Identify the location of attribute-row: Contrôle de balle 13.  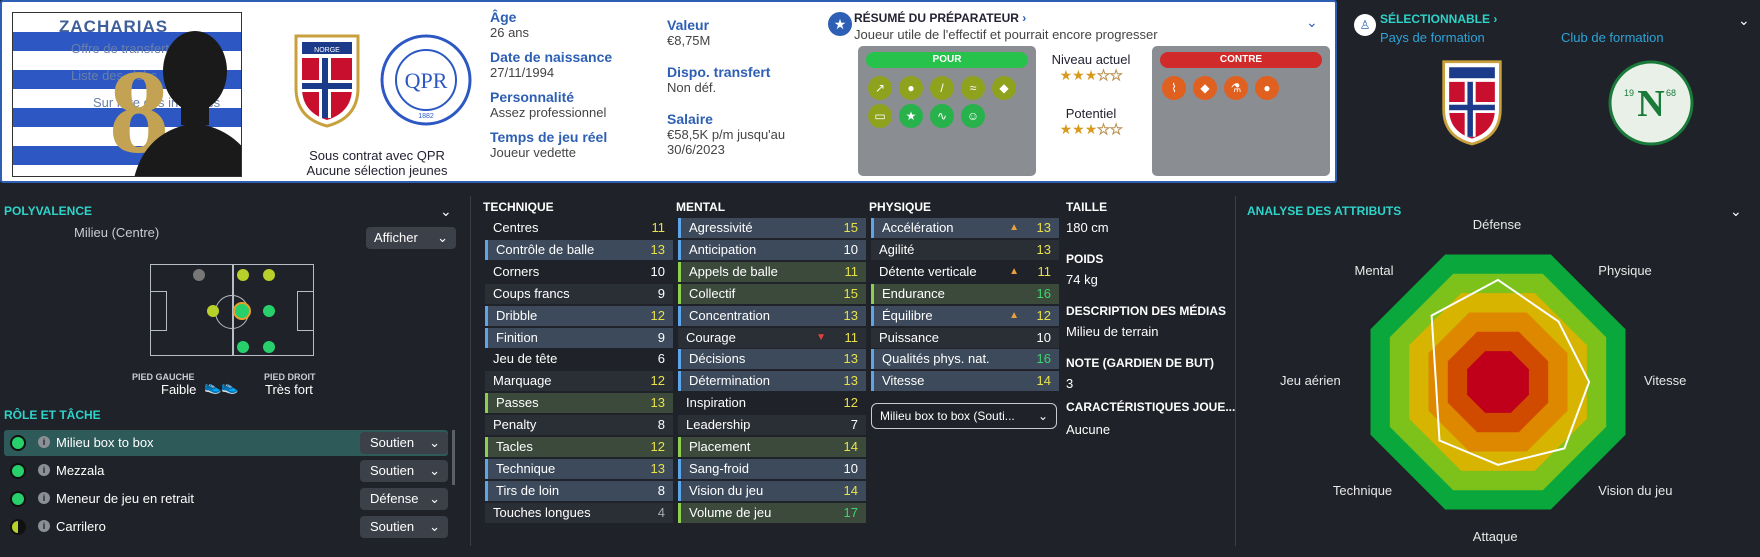
(579, 249).